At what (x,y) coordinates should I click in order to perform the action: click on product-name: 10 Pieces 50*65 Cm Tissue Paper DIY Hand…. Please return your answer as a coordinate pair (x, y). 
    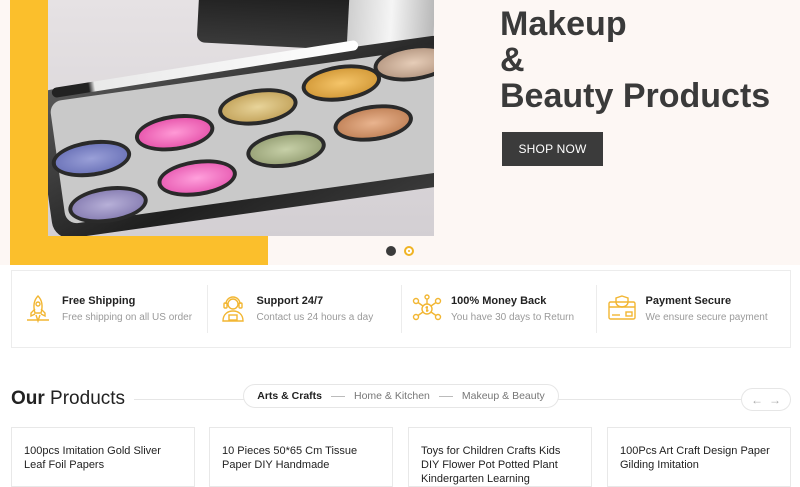
    Looking at the image, I should click on (301, 458).